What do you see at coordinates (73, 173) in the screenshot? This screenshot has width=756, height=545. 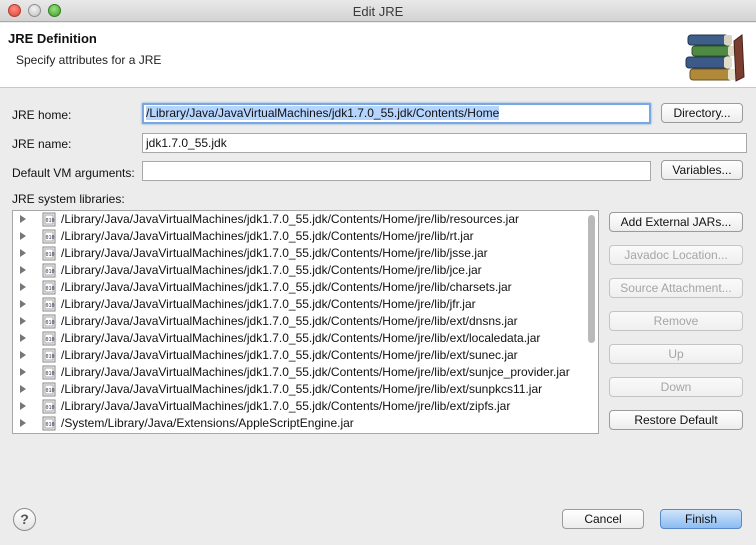 I see `vm-arguments-label: Default VM arguments:` at bounding box center [73, 173].